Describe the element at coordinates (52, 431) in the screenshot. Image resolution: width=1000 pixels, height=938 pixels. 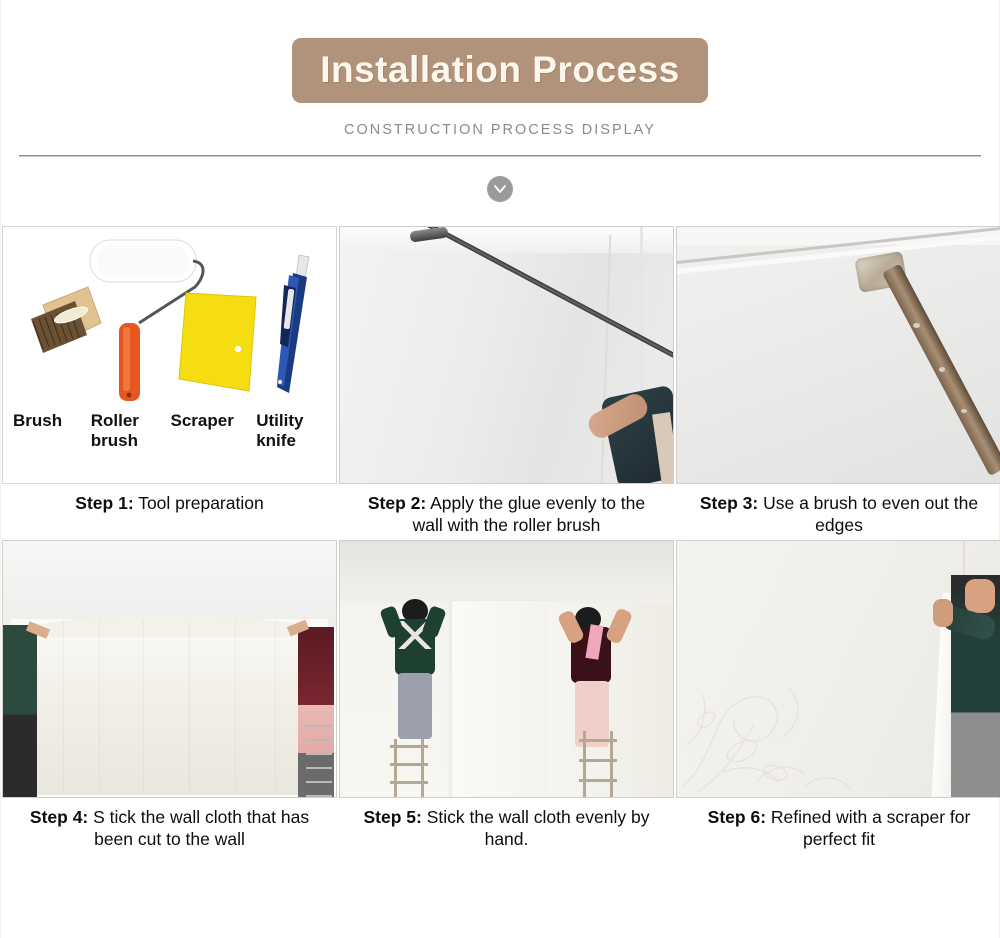
I see `tool-label-brush: Brush` at that location.